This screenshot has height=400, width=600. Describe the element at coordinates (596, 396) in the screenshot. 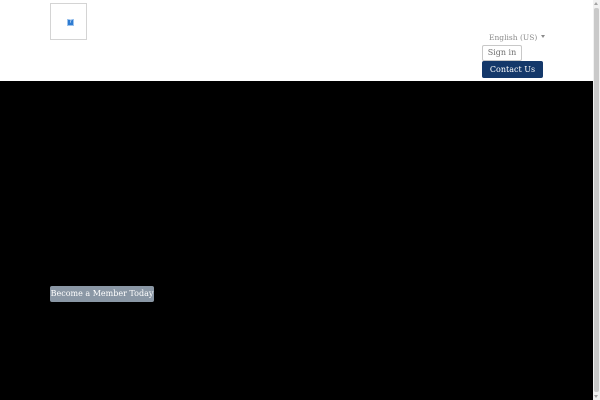

I see `scroll-down-arrow-icon` at that location.